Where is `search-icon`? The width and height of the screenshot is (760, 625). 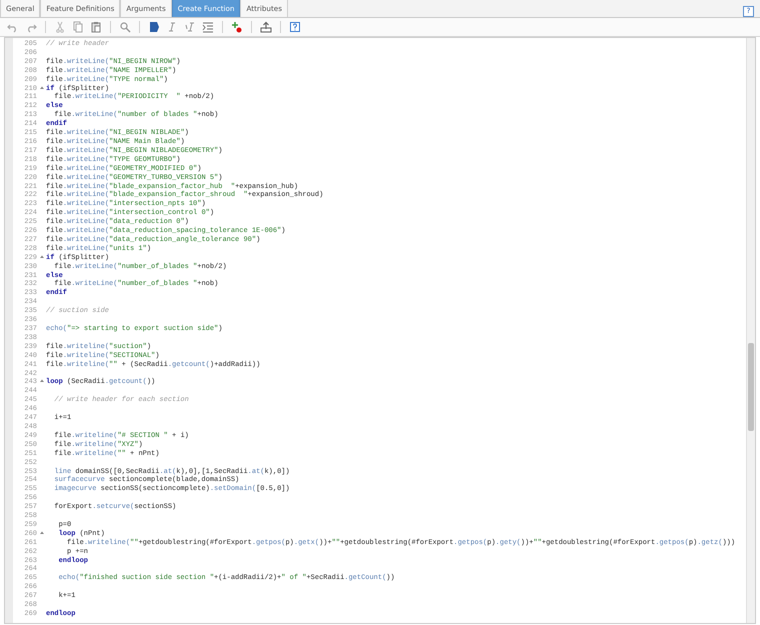 search-icon is located at coordinates (125, 27).